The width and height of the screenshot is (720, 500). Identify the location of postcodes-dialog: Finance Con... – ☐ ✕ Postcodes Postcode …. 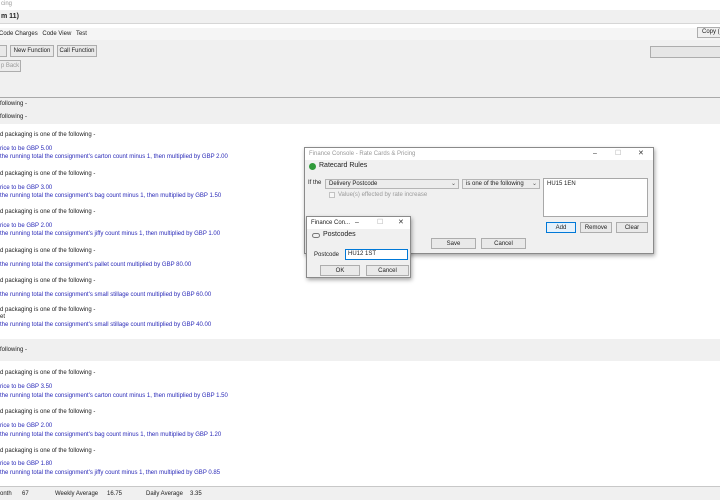
(358, 247).